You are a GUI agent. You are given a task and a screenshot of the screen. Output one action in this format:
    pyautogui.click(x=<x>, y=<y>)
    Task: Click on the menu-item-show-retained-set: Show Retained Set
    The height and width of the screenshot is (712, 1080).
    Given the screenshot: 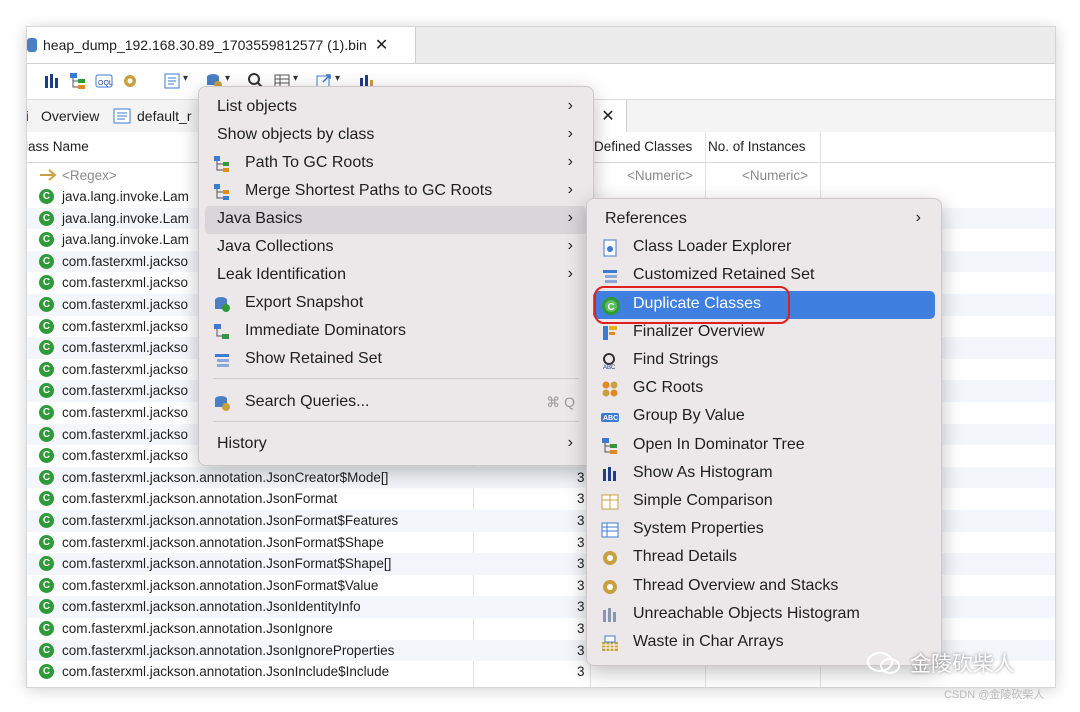 What is the action you would take?
    pyautogui.click(x=396, y=360)
    